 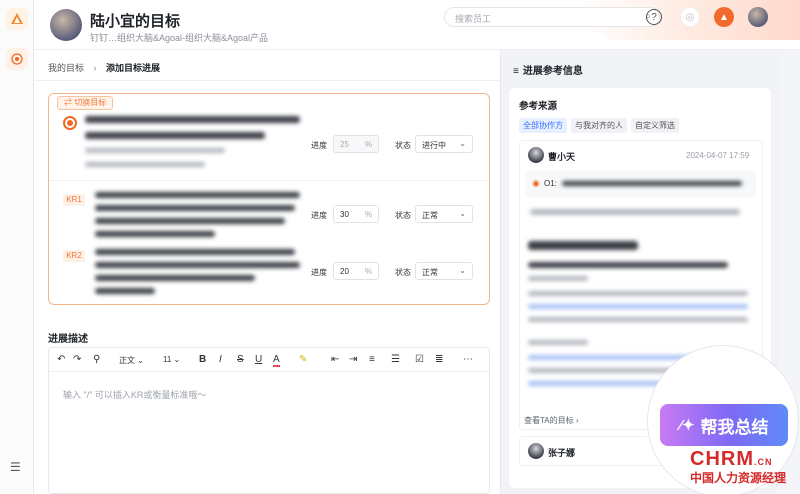 I want to click on highlight-icon: ✎, so click(x=303, y=359).